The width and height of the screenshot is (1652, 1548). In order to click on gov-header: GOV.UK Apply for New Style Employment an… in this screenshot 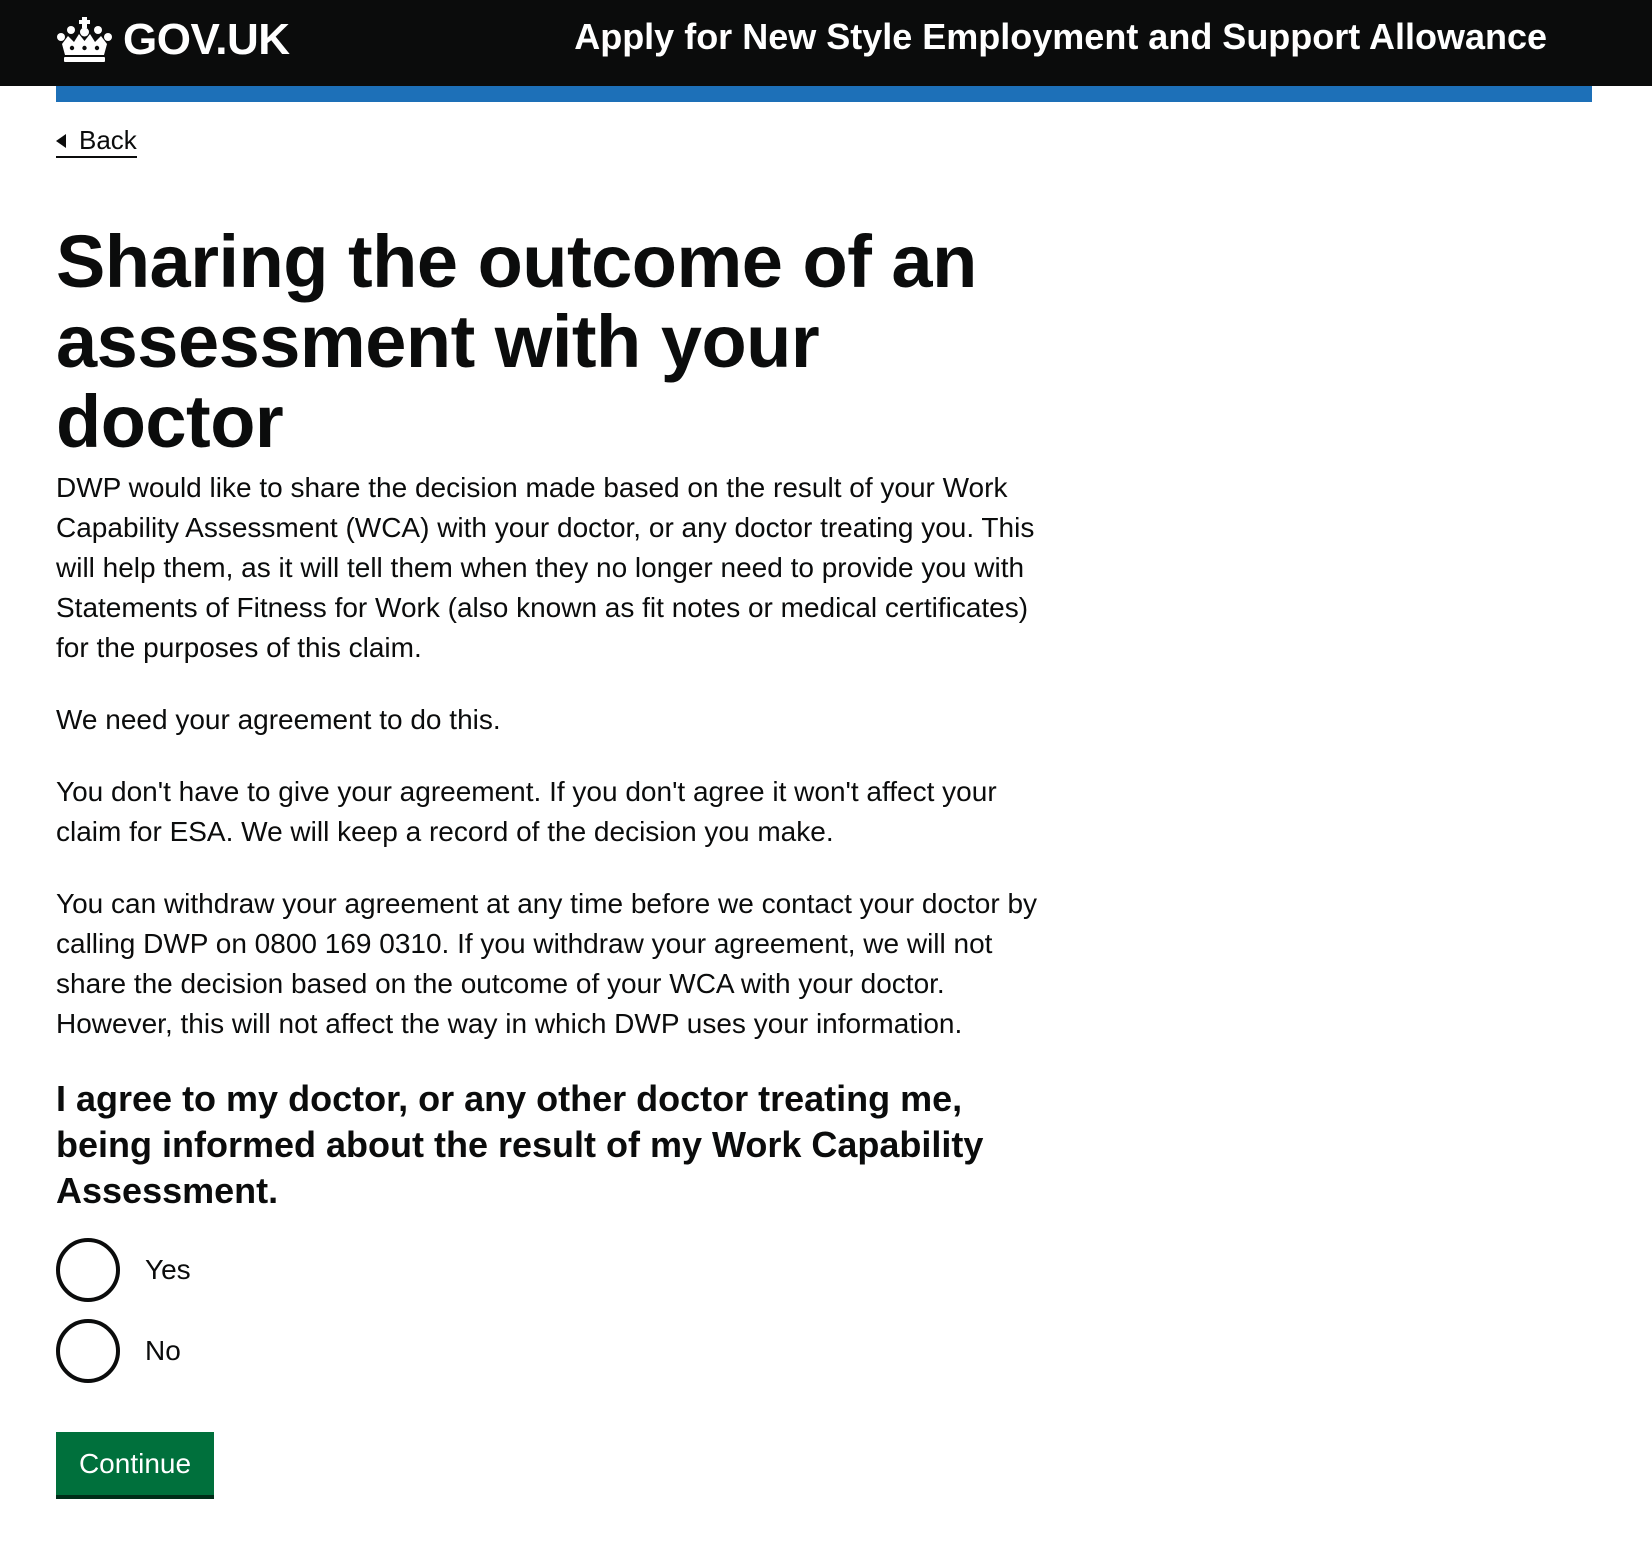, I will do `click(826, 43)`.